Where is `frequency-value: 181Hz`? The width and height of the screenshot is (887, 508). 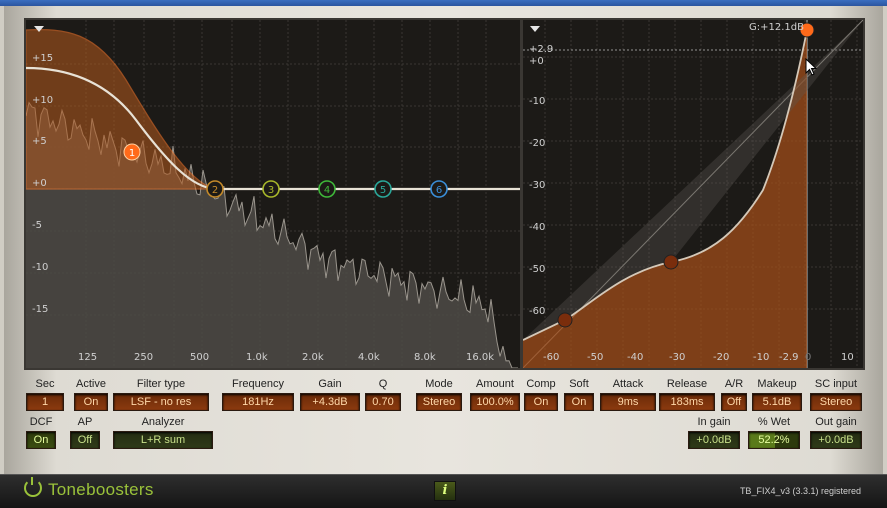
frequency-value: 181Hz is located at coordinates (258, 402).